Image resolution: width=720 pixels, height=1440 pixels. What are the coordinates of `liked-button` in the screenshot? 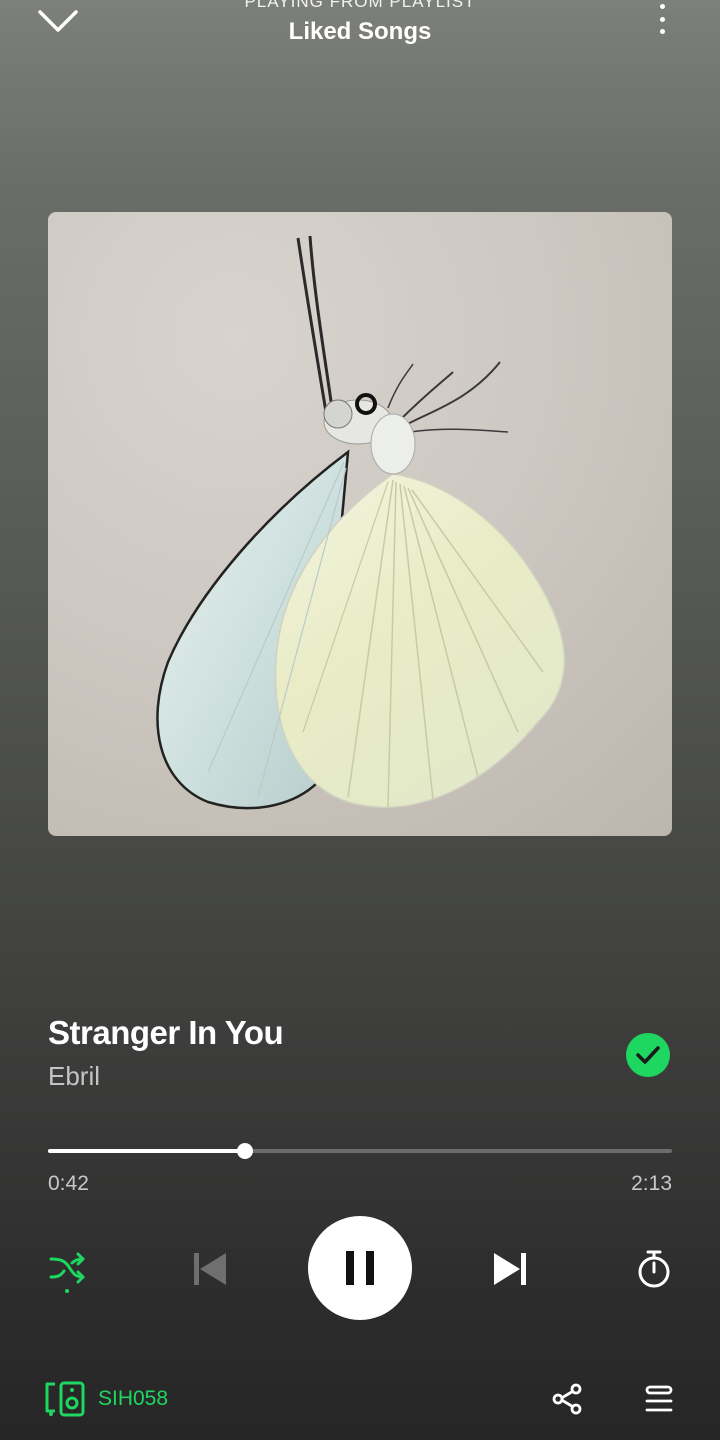 It's located at (648, 1055).